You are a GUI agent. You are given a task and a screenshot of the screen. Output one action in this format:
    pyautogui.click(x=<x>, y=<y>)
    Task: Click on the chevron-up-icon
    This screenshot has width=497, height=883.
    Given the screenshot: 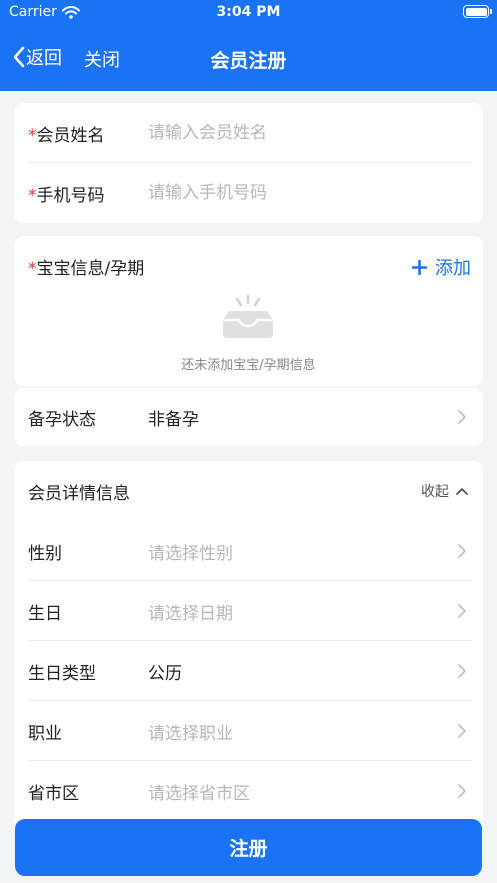 What is the action you would take?
    pyautogui.click(x=462, y=491)
    